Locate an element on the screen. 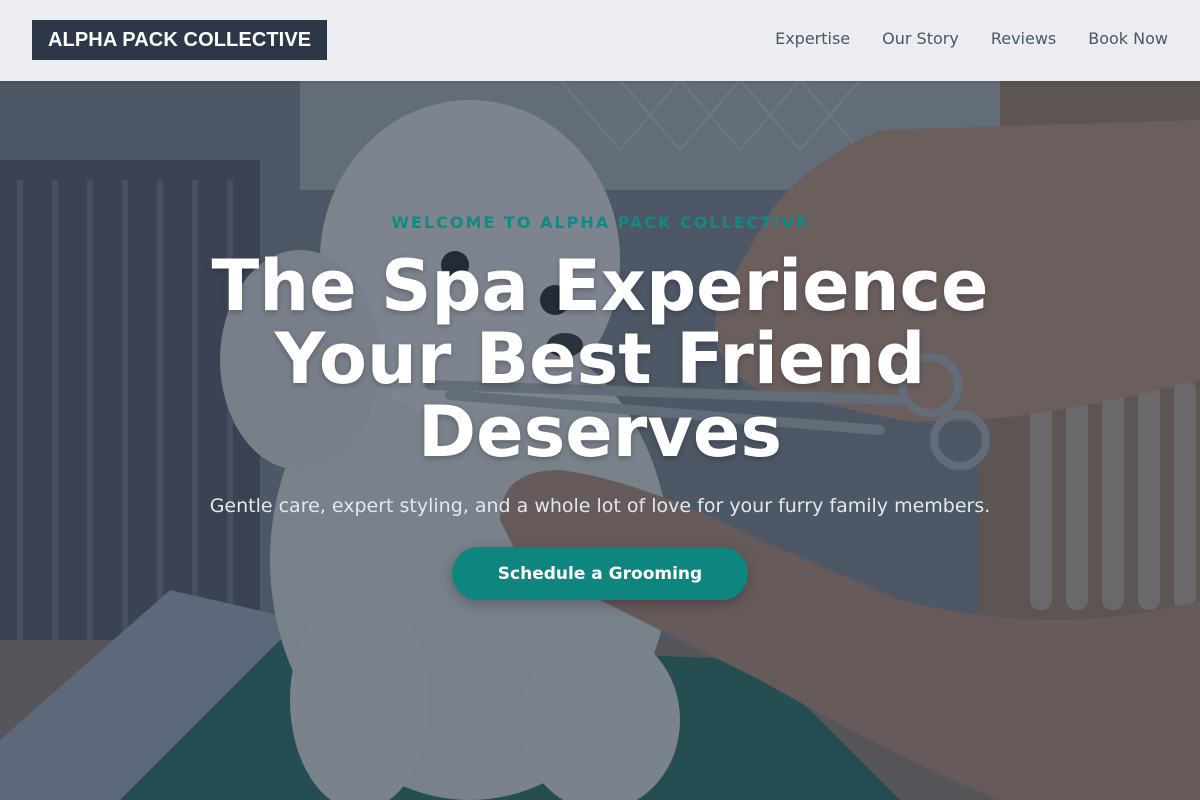 This screenshot has height=800, width=1200. hero-eyebrow: WELCOME TO ALPHA PACK COLLECTIVE is located at coordinates (600, 222).